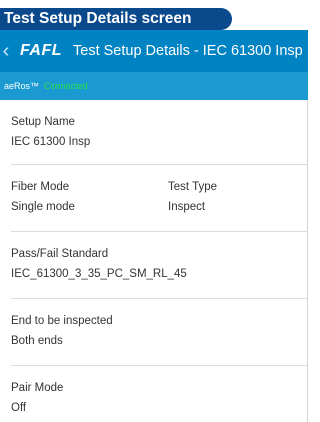  Describe the element at coordinates (51, 142) in the screenshot. I see `setup-name-value: IEC 61300 Insp` at that location.